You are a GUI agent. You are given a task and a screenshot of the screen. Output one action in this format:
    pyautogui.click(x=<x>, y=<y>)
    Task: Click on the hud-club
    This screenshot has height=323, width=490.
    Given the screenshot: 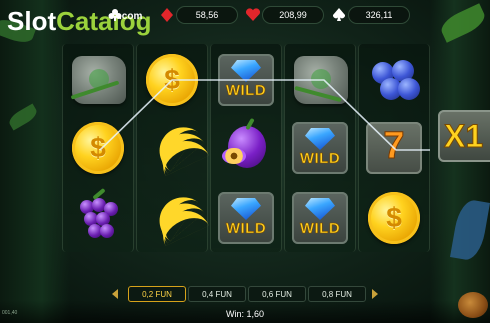 What is the action you would take?
    pyautogui.click(x=115, y=15)
    